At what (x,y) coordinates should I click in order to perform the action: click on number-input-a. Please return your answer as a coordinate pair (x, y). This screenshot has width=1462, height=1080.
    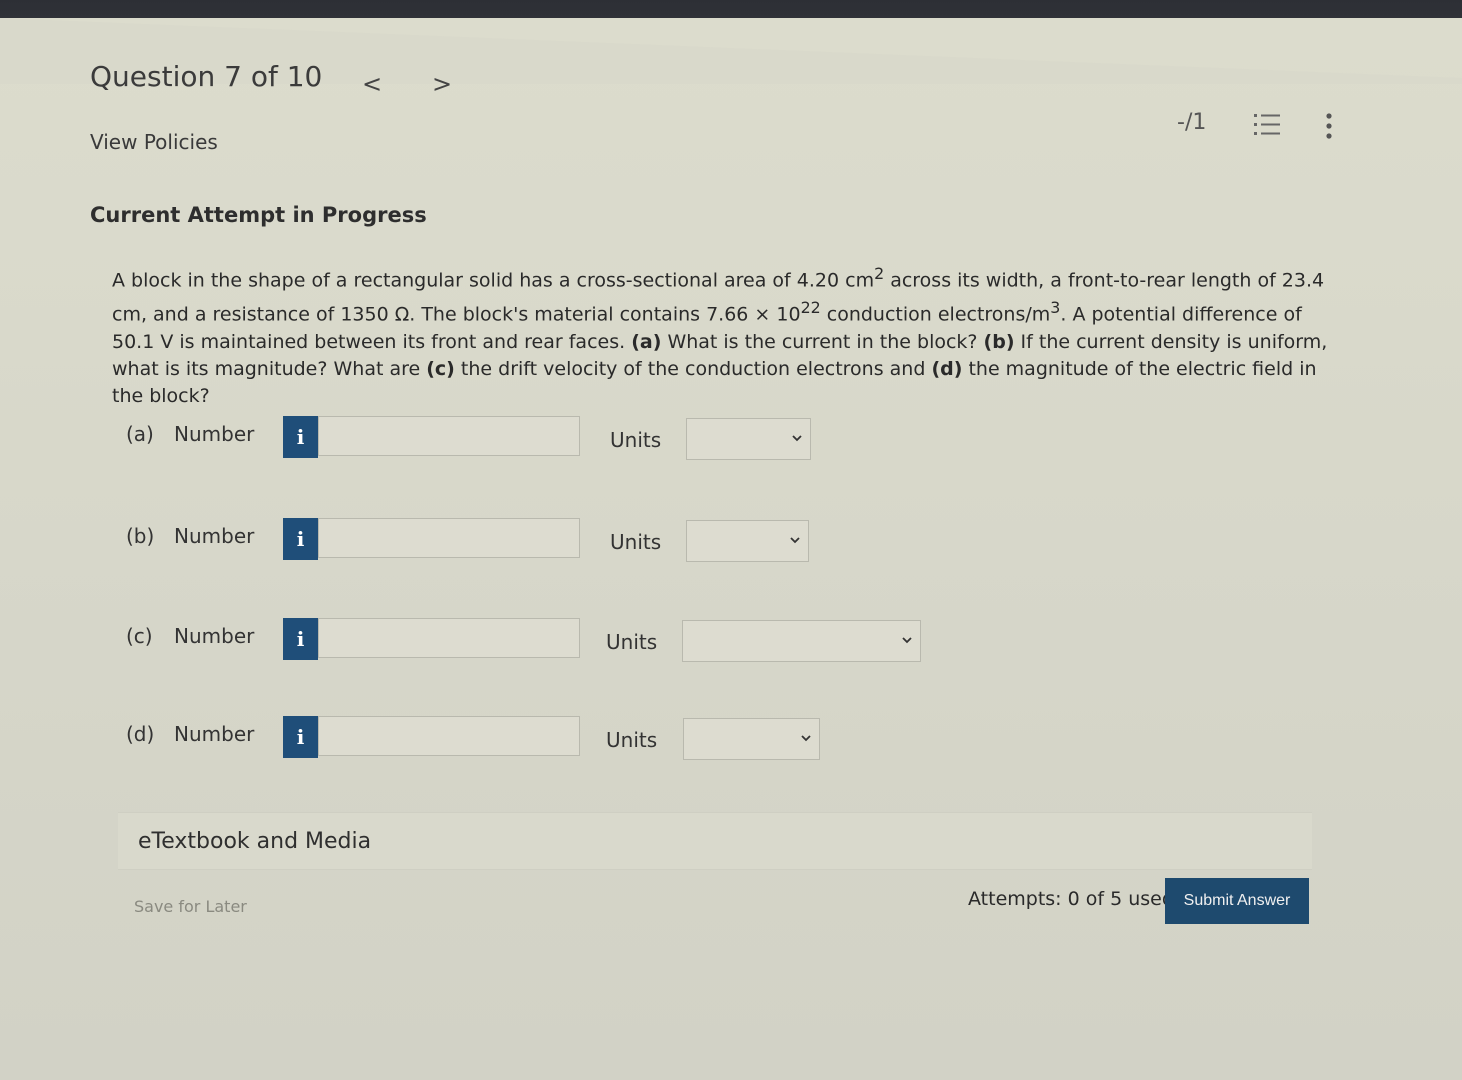
    Looking at the image, I should click on (449, 436).